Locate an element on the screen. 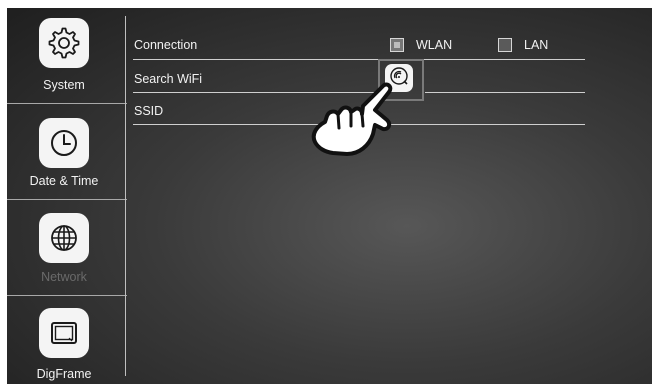 The width and height of the screenshot is (659, 388). hand-pointer-icon is located at coordinates (356, 120).